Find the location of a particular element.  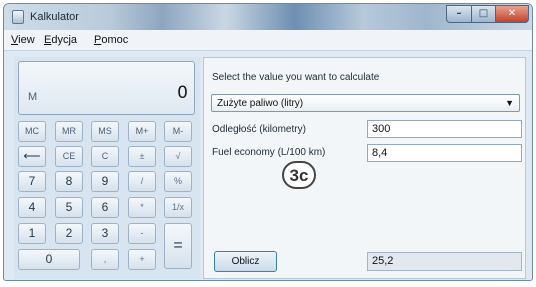

dropdown-arrow-icon: ▼ is located at coordinates (509, 103).